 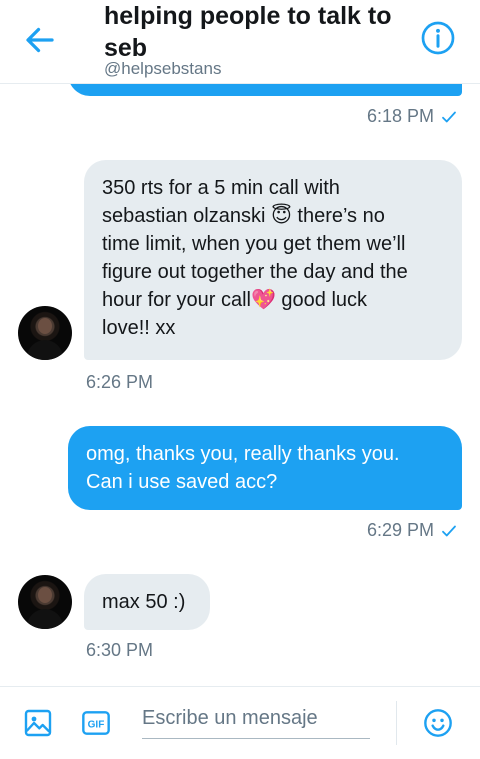 I want to click on divider, so click(x=396, y=723).